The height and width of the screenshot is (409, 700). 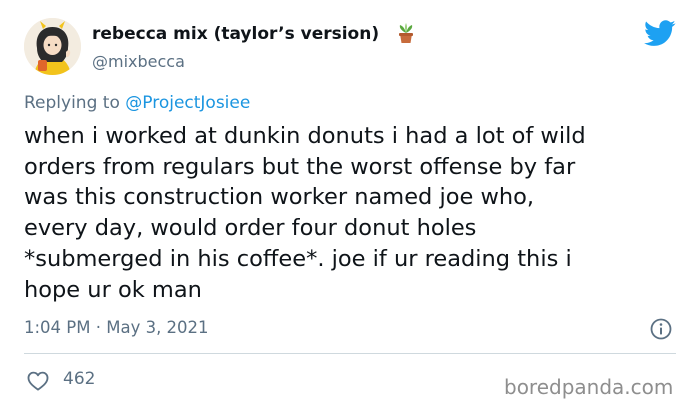 What do you see at coordinates (138, 61) in the screenshot?
I see `user-handle: @mixbecca` at bounding box center [138, 61].